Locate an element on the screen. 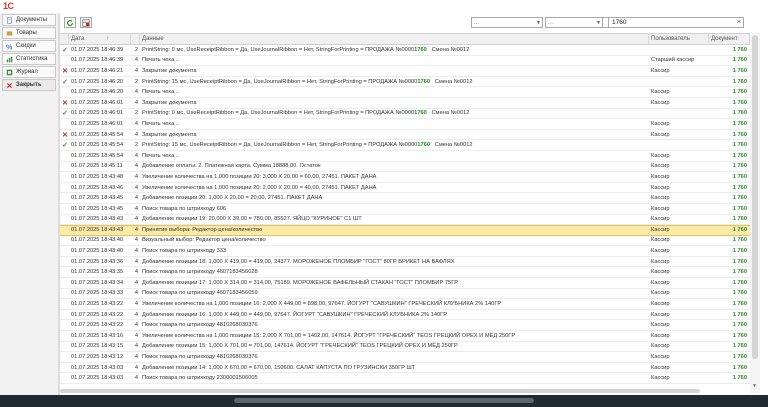 Image resolution: width=768 pixels, height=407 pixels. header-user: Пользователь is located at coordinates (679, 39).